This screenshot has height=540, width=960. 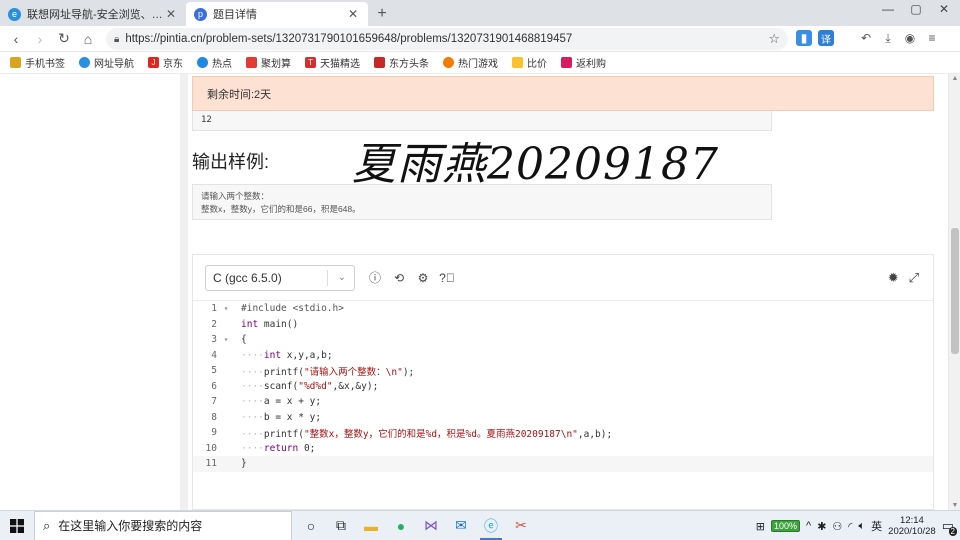 I want to click on snipping-tool-icon: ✂, so click(x=521, y=525).